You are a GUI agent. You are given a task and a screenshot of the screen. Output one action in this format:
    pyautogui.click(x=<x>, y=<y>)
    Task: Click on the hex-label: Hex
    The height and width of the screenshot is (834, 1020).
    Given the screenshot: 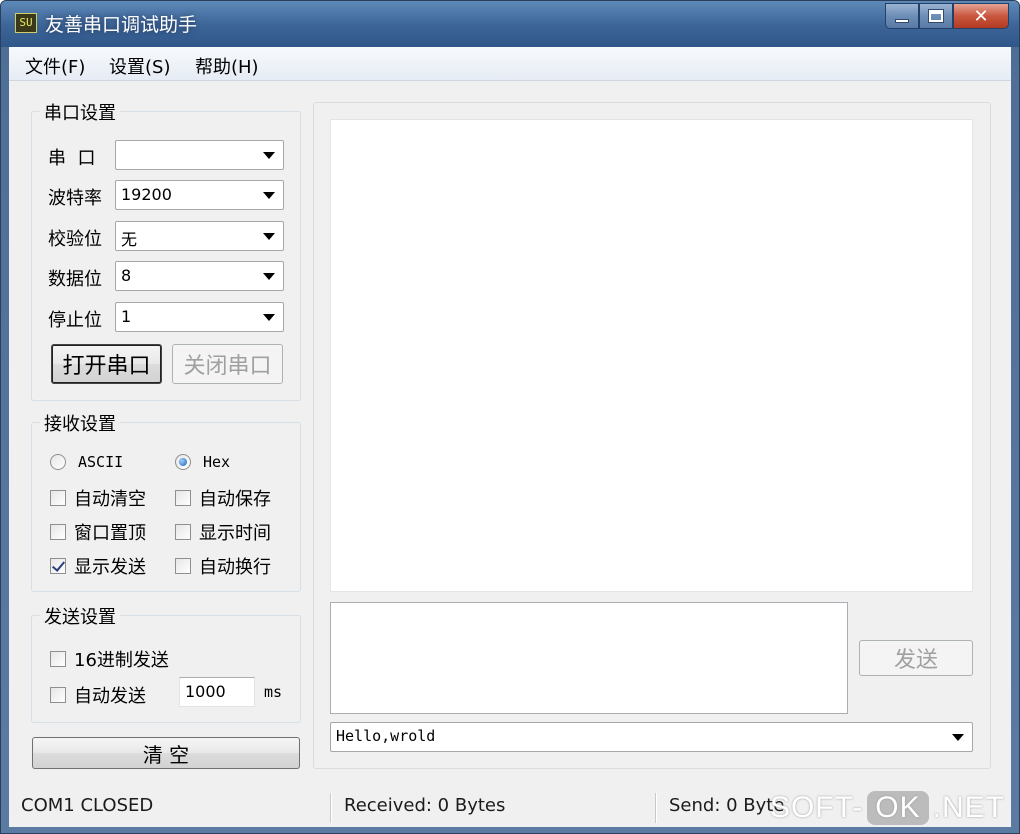 What is the action you would take?
    pyautogui.click(x=217, y=462)
    